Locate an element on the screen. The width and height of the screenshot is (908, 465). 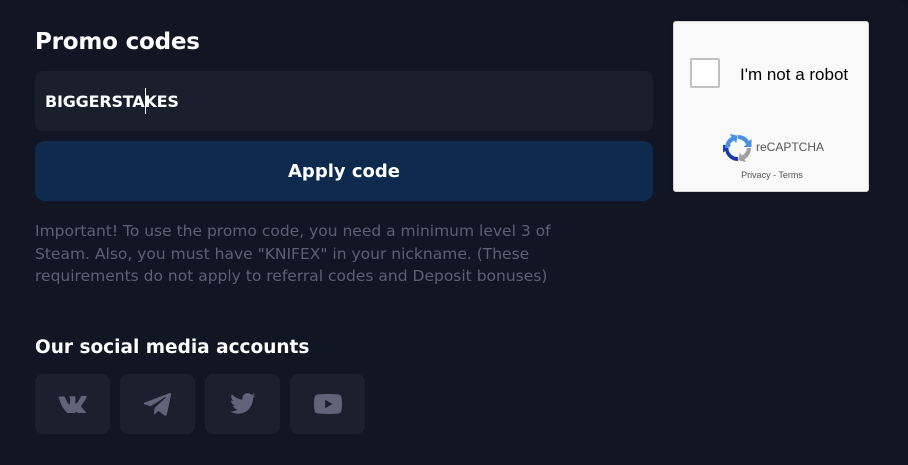
apply-code-button: Apply code is located at coordinates (344, 171).